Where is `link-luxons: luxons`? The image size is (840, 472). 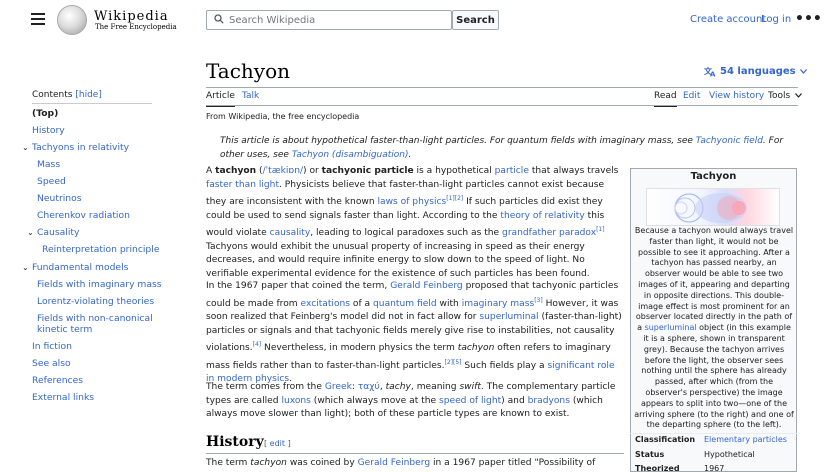
link-luxons: luxons is located at coordinates (295, 401).